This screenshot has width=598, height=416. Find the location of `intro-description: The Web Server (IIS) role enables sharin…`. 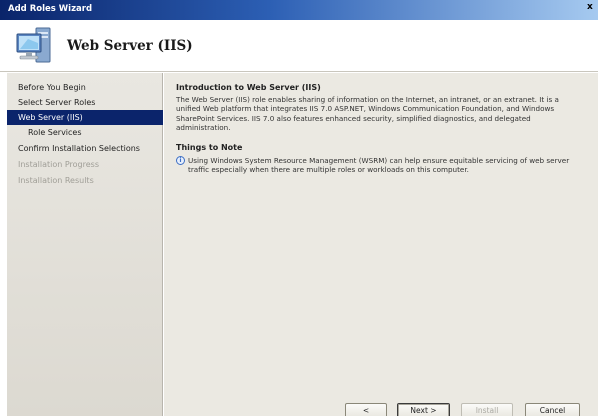

intro-description: The Web Server (IIS) role enables sharin… is located at coordinates (367, 113).